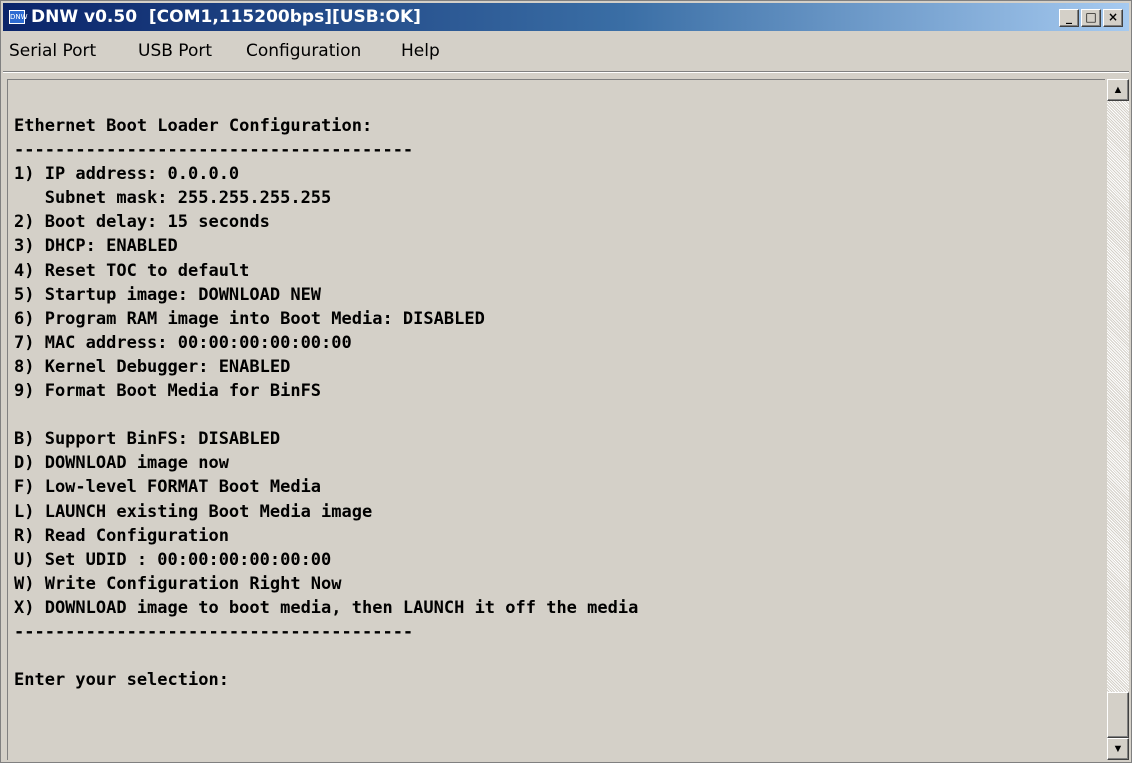 This screenshot has width=1132, height=763. I want to click on terminal-line: R) Read Configuration, so click(121, 535).